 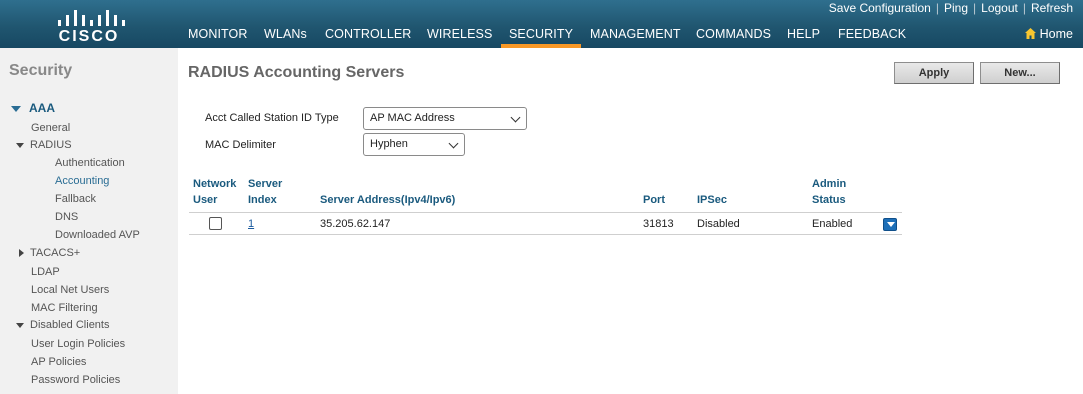 What do you see at coordinates (829, 192) in the screenshot?
I see `col-admin-status: Admin Status` at bounding box center [829, 192].